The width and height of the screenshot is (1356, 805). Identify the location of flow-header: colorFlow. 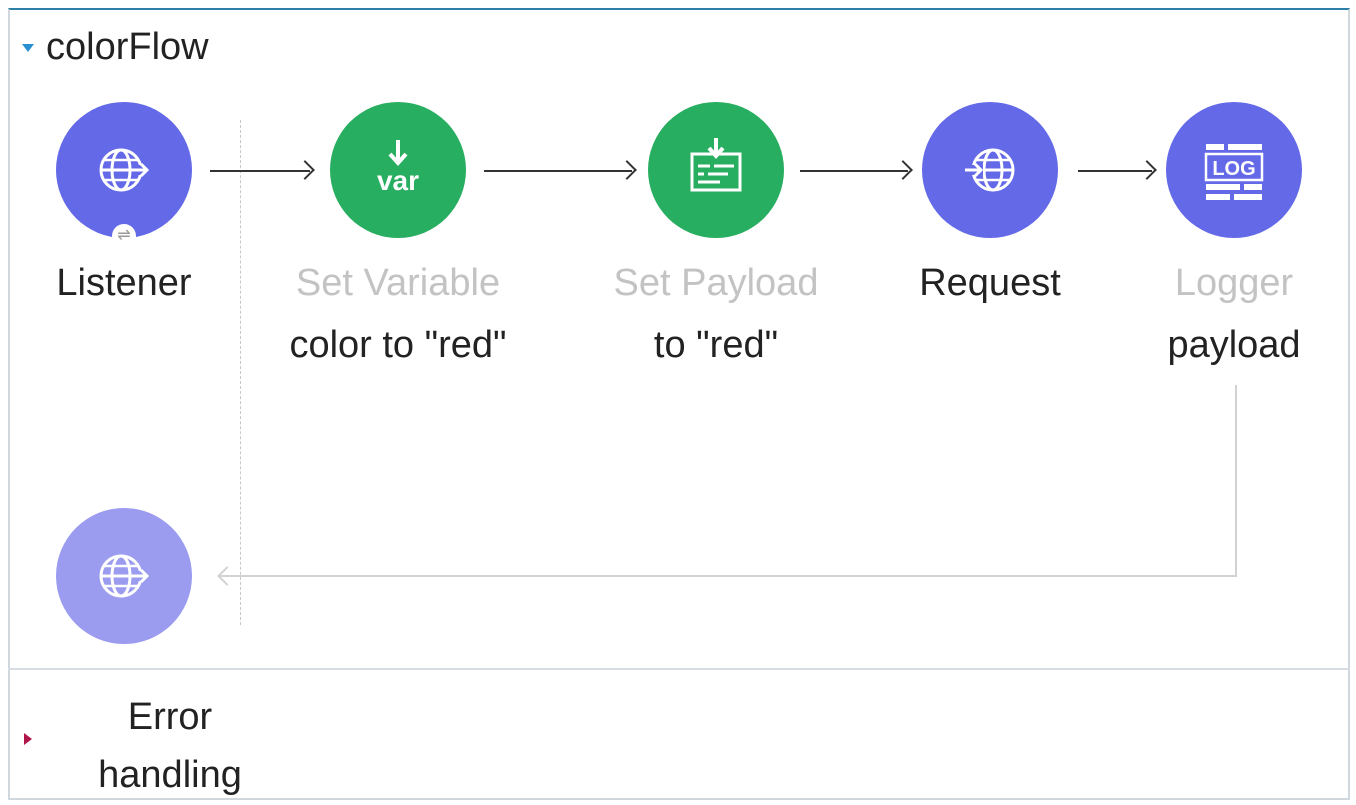
(115, 47).